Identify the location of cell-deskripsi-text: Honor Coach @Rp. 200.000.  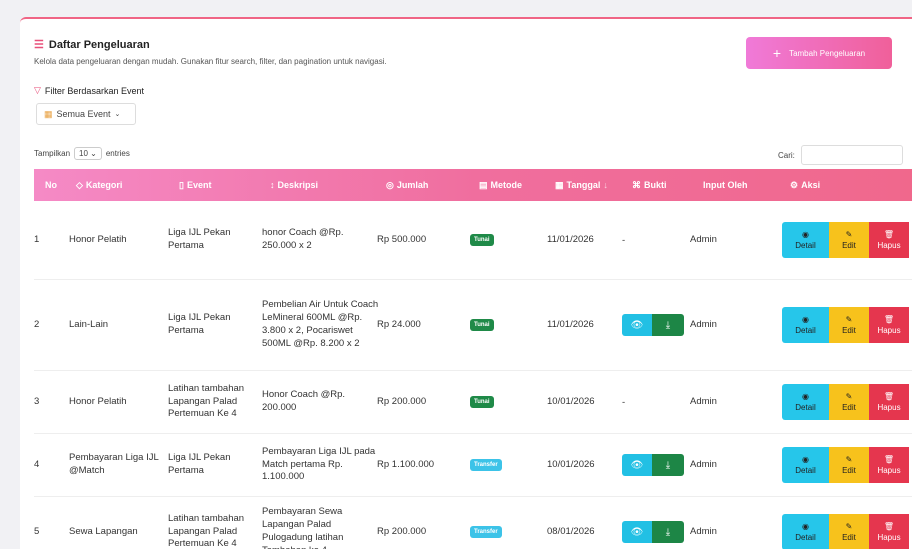
(304, 401).